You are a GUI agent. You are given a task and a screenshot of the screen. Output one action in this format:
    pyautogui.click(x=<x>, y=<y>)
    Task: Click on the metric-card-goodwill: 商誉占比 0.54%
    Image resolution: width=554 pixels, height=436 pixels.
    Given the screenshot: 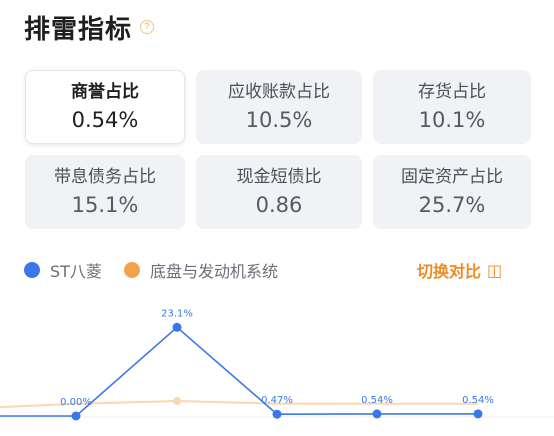 What is the action you would take?
    pyautogui.click(x=105, y=107)
    